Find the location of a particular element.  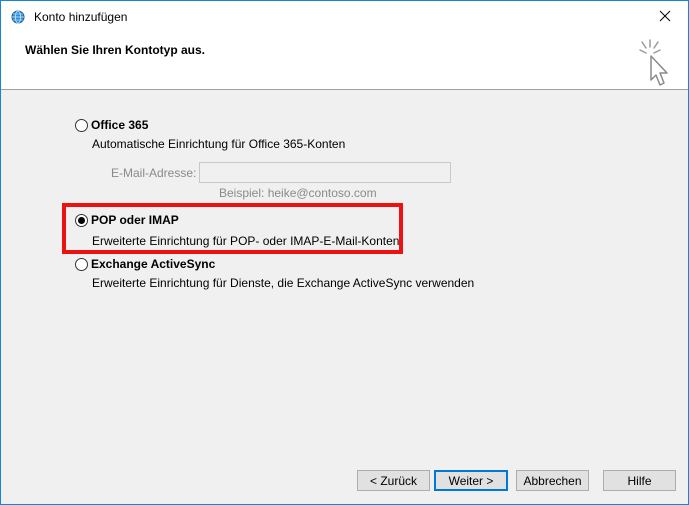

radio-pop-imap is located at coordinates (81, 220).